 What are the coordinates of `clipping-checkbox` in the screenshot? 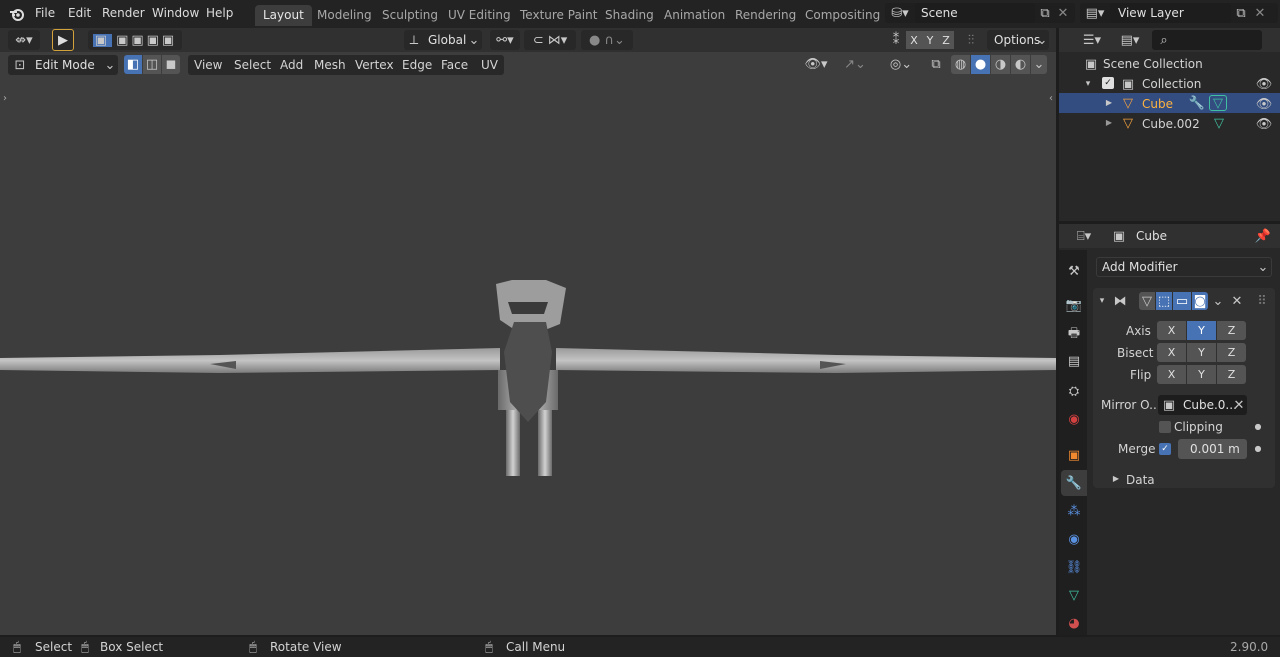 It's located at (1165, 427).